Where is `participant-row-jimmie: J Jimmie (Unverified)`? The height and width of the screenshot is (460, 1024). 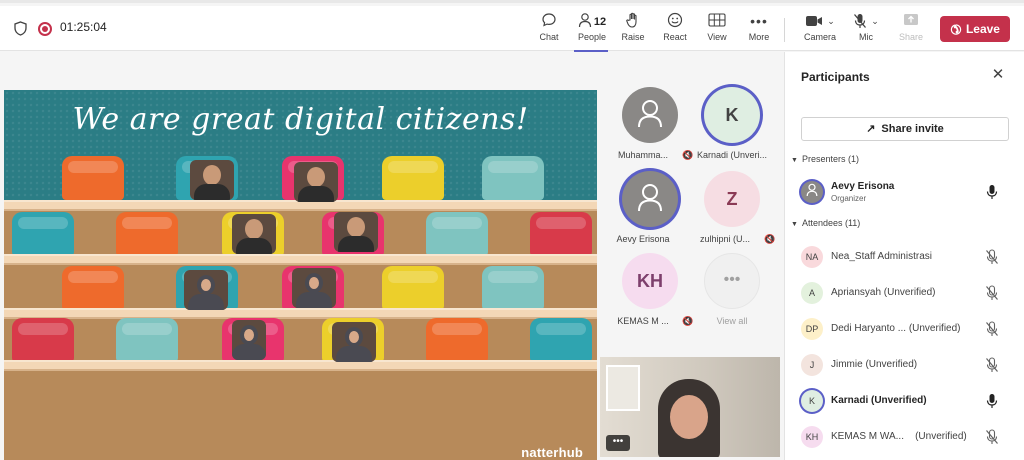 participant-row-jimmie: J Jimmie (Unverified) is located at coordinates (904, 365).